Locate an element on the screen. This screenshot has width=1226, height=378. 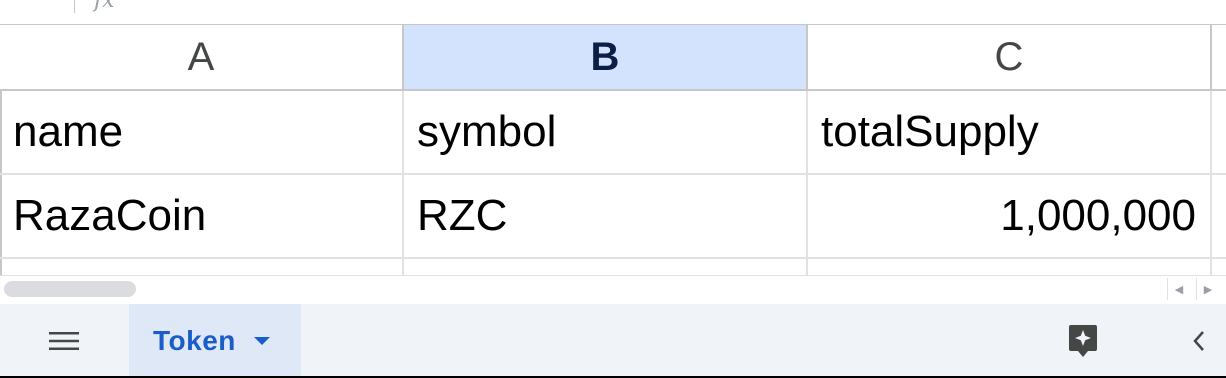
formula-bar-divider is located at coordinates (74, 6).